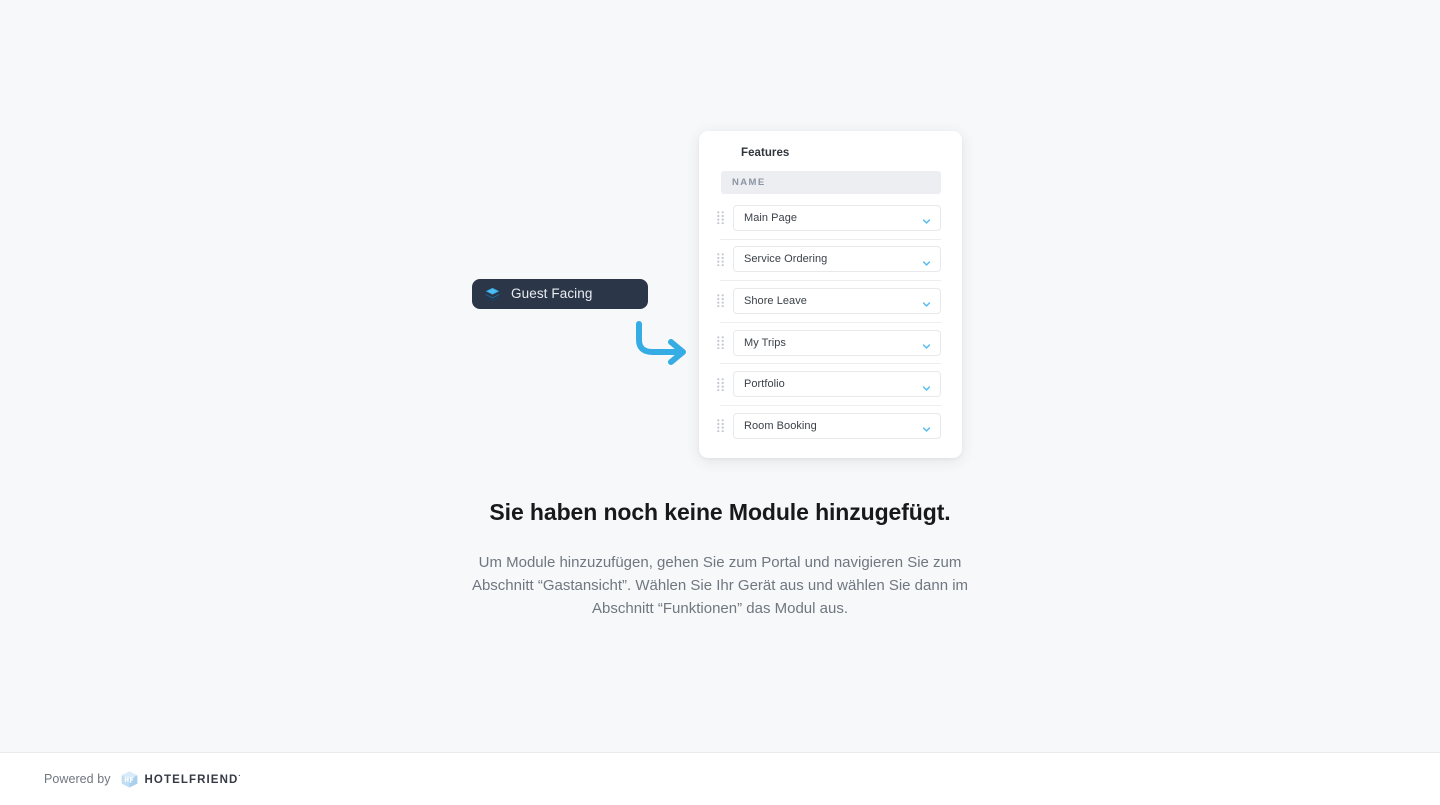  I want to click on layers-icon, so click(492, 294).